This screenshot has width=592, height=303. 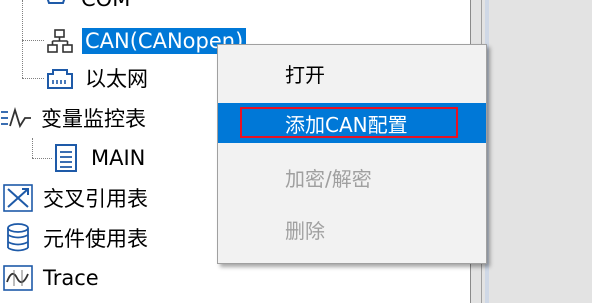 What do you see at coordinates (305, 74) in the screenshot?
I see `menu-item-label: 打开` at bounding box center [305, 74].